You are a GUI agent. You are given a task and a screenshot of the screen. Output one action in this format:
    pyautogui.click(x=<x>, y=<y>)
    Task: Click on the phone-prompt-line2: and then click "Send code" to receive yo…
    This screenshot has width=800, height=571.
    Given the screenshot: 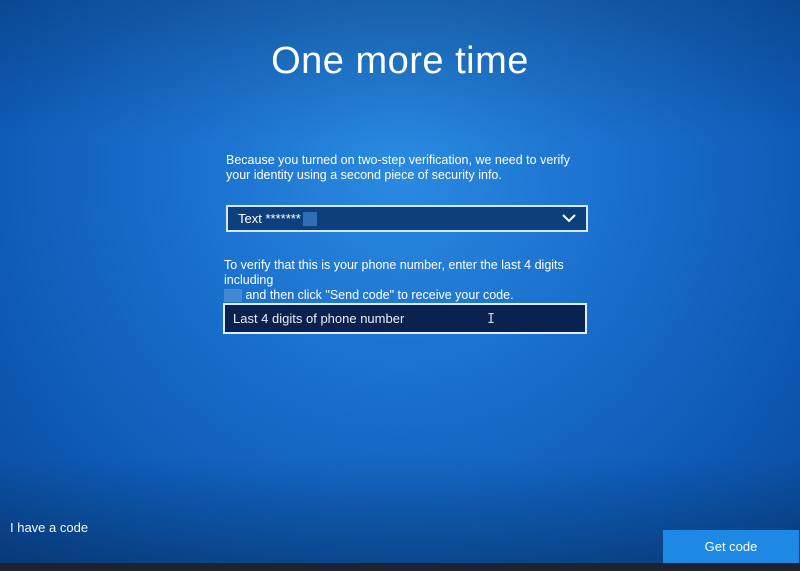 What is the action you would take?
    pyautogui.click(x=379, y=295)
    